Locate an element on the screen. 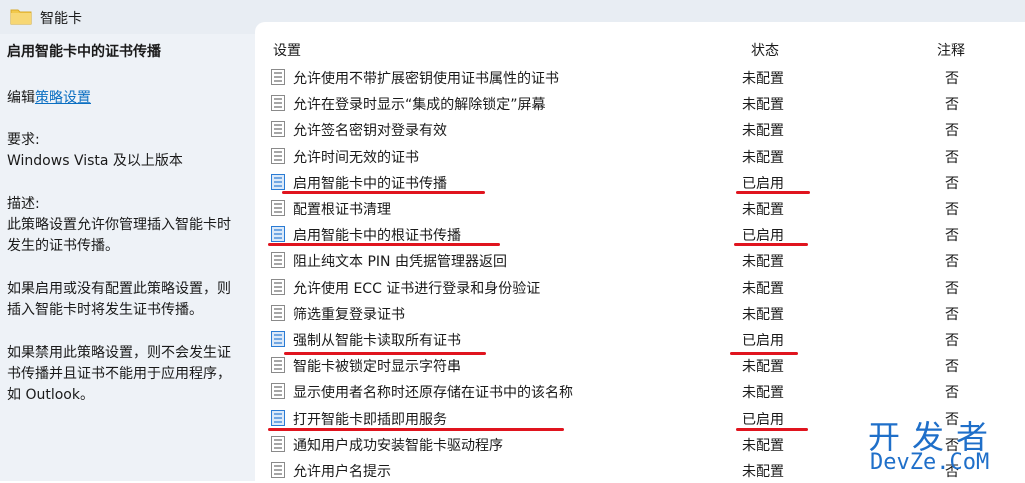 This screenshot has height=483, width=1025. disabled-line-1: 如果禁用此策略设置，则不会发生证 is located at coordinates (119, 353).